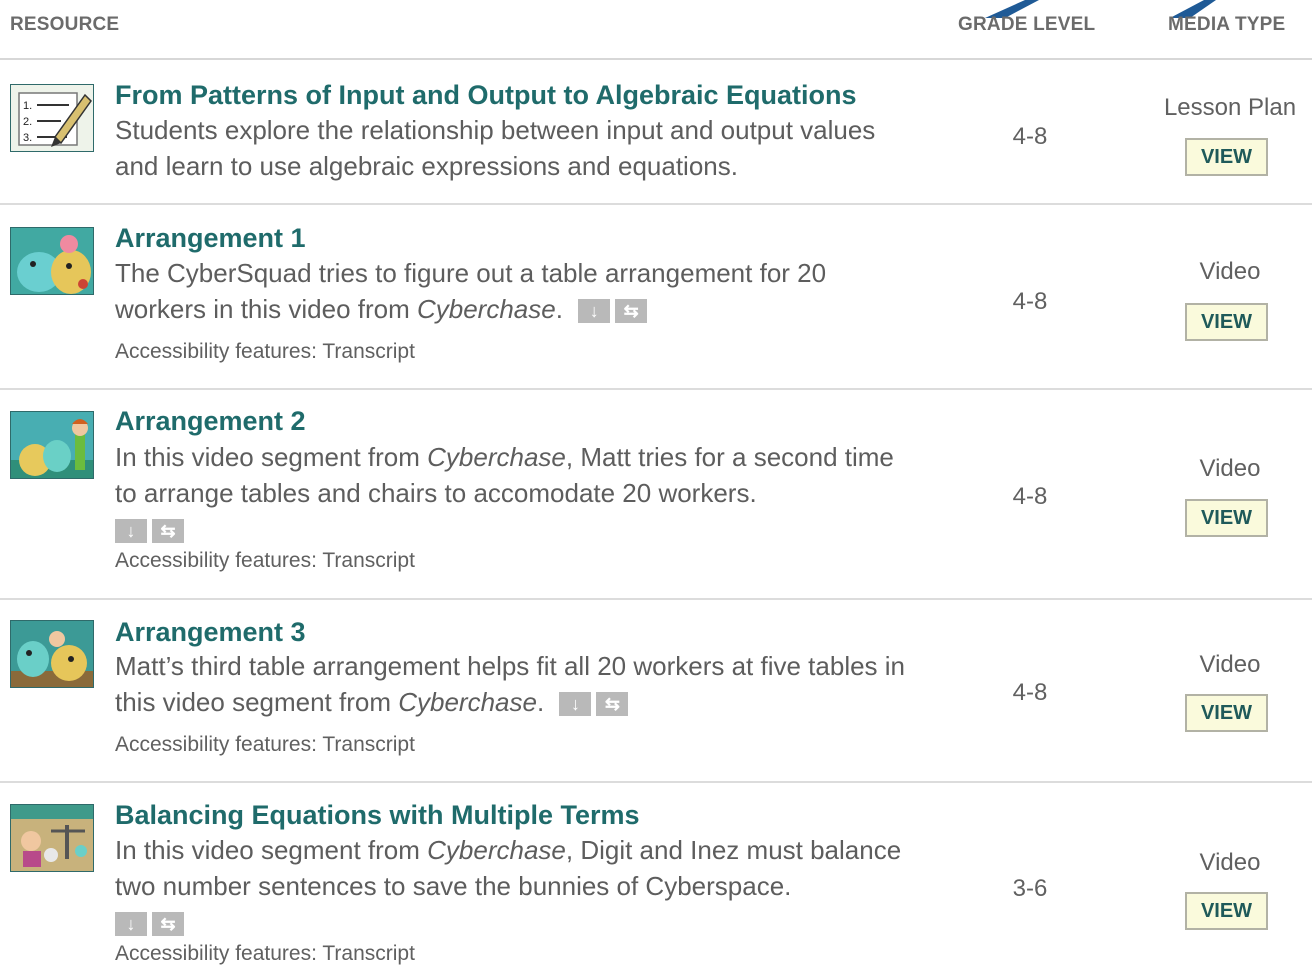 This screenshot has height=969, width=1312. What do you see at coordinates (1030, 888) in the screenshot?
I see `grade-level-value: 3-6` at bounding box center [1030, 888].